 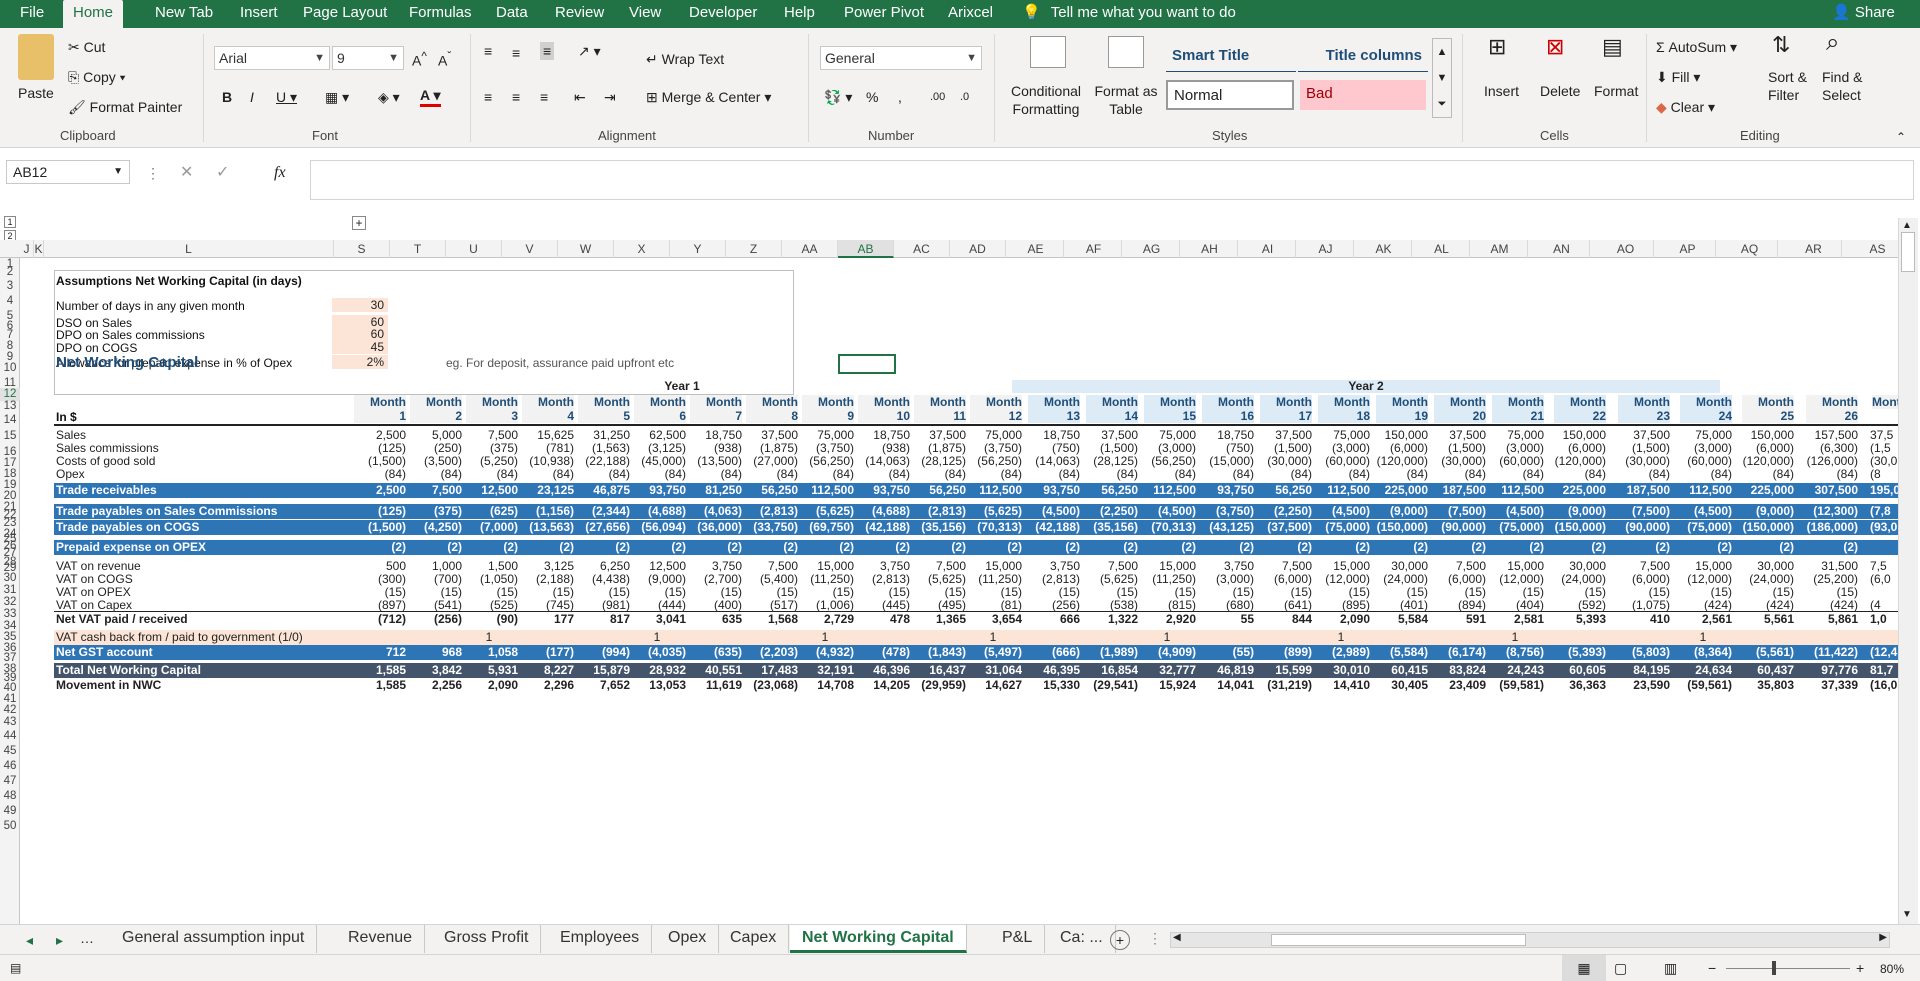 What do you see at coordinates (1877, 249) in the screenshot?
I see `column-header: AS` at bounding box center [1877, 249].